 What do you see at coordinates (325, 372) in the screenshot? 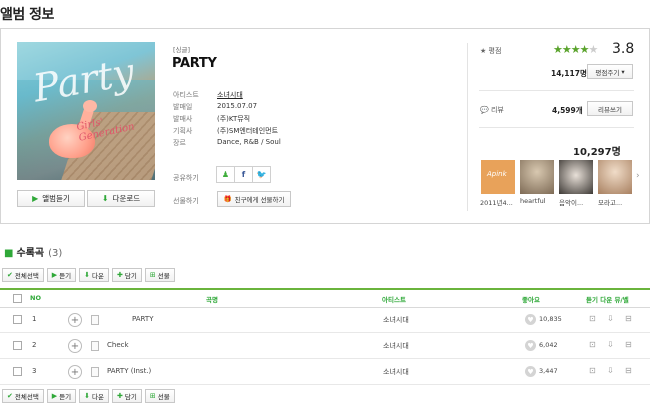
I see `table-row: 3 + PARTY (Inst.) 소녀시대 ♥ 3,447 ⊡ ⇩ ⊟` at bounding box center [325, 372].